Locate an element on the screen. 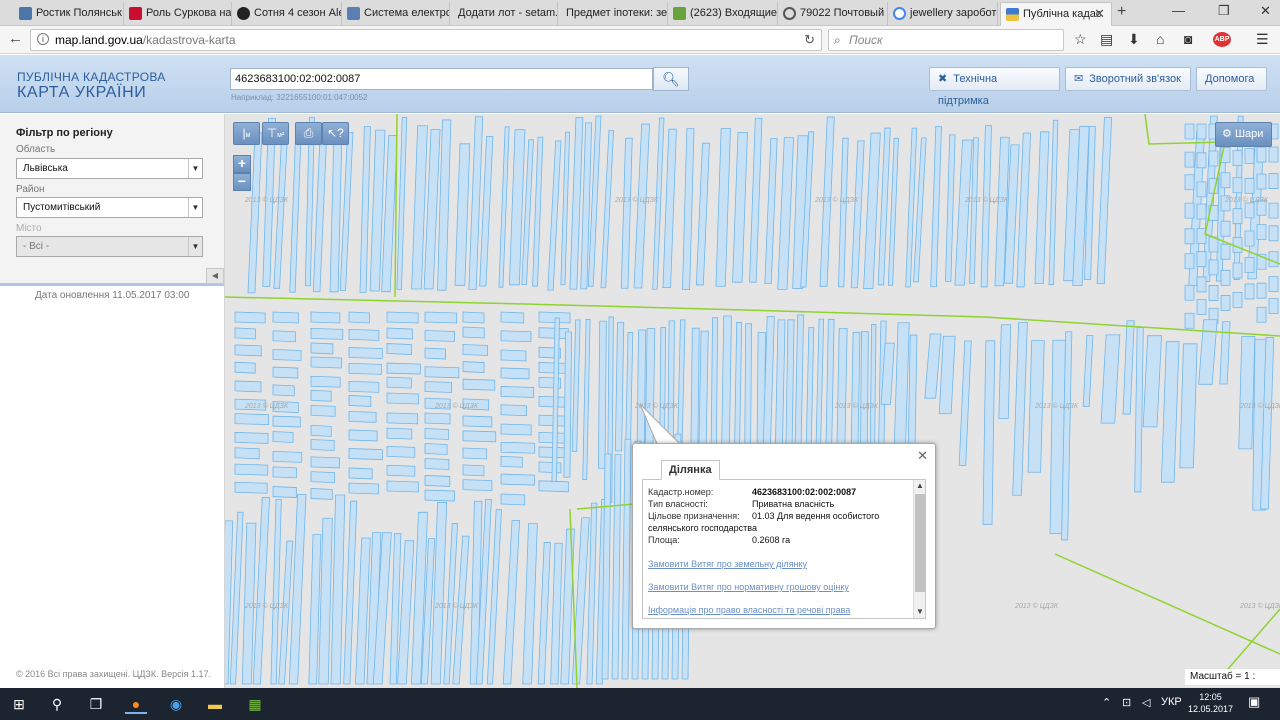 The width and height of the screenshot is (1280, 720). language-indicator: УКР is located at coordinates (1171, 702).